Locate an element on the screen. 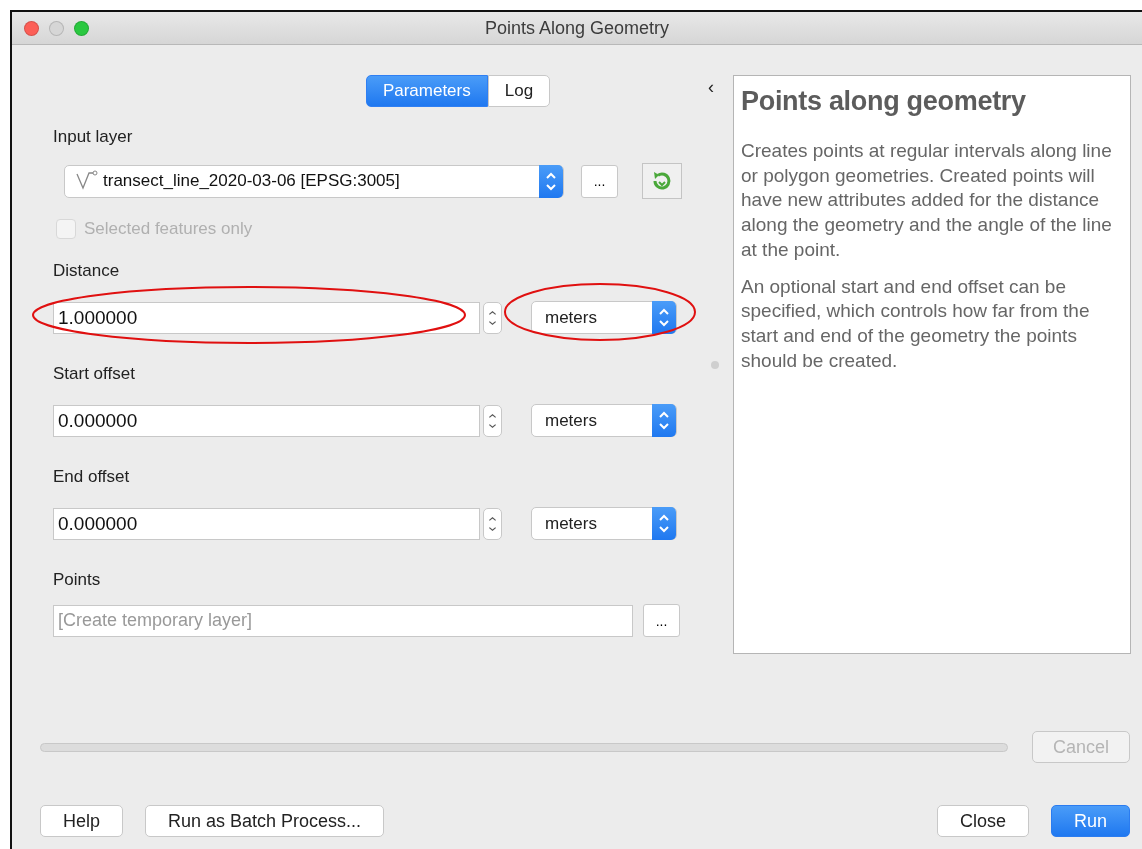  help-paragraph: An optional start and end offset can be specified, which controls how far from the start and end of the geometry the points should be created. is located at coordinates (916, 323).